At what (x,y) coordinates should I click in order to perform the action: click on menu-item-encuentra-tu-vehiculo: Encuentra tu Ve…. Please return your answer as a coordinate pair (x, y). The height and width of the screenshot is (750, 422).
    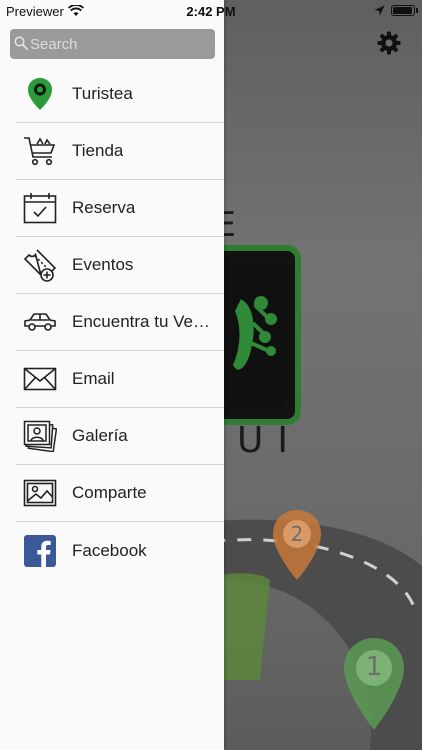
    Looking at the image, I should click on (120, 322).